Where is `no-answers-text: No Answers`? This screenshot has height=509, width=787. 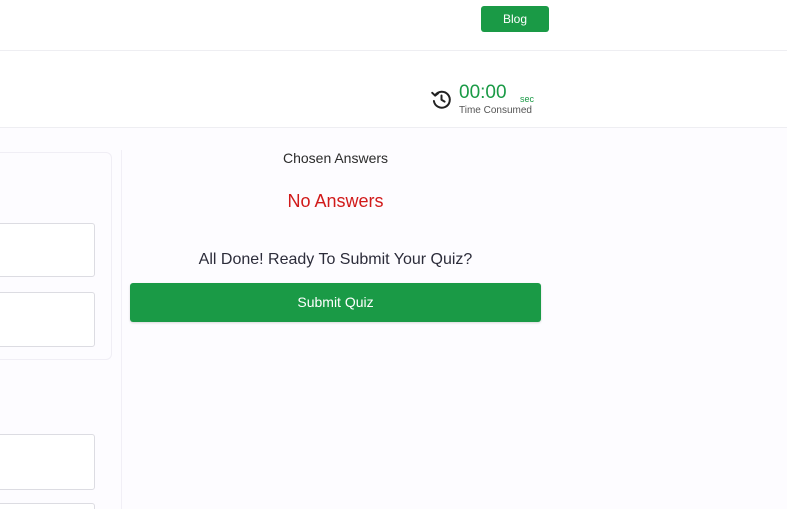 no-answers-text: No Answers is located at coordinates (335, 201).